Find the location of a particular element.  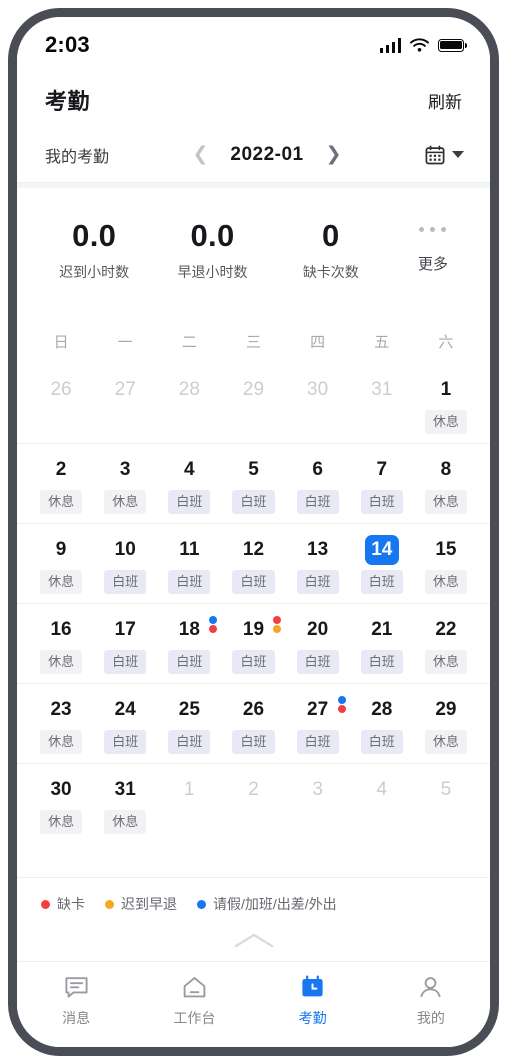

calendar-day-cell: 22 休息 is located at coordinates (446, 643).